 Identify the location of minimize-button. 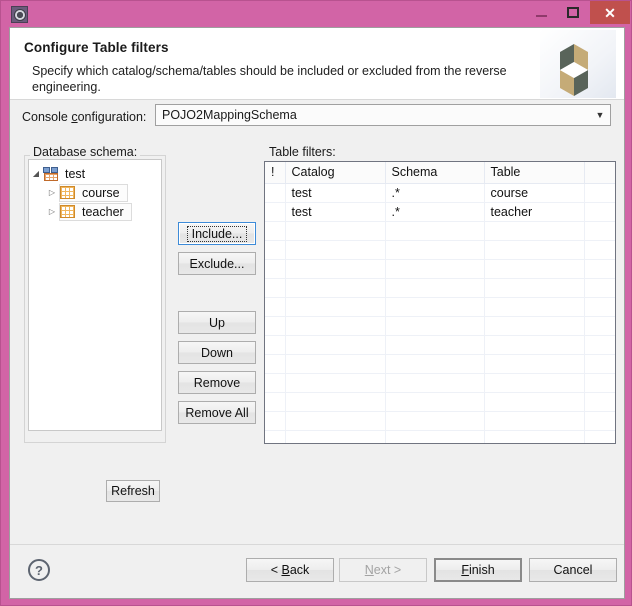
(541, 12).